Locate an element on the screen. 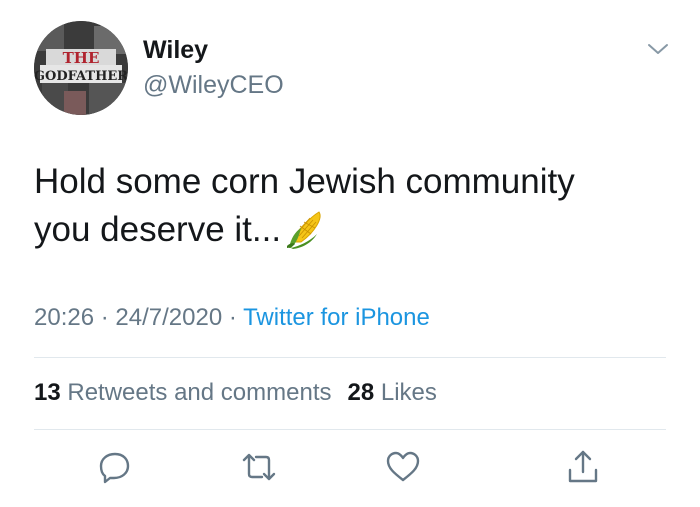 This screenshot has height=507, width=700. like-icon is located at coordinates (403, 466).